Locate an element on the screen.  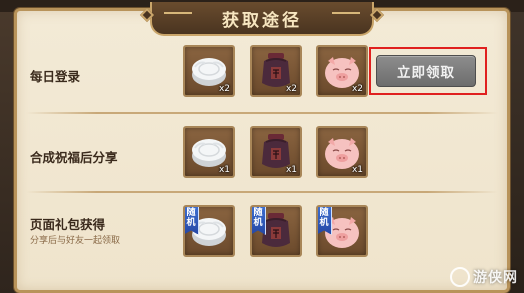
reward-slot-gift-mooncake: 随 机 is located at coordinates (209, 231).